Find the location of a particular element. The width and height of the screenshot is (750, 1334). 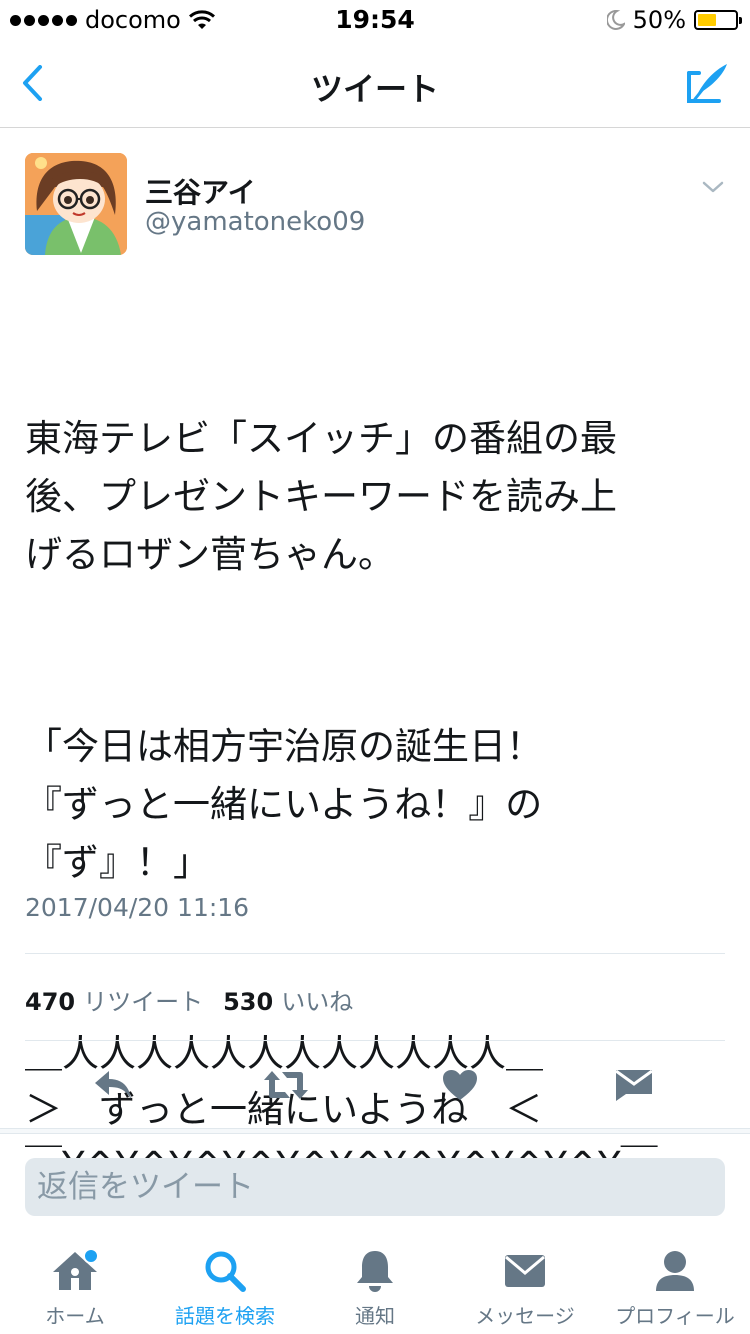

direct-message-icon is located at coordinates (634, 1085).